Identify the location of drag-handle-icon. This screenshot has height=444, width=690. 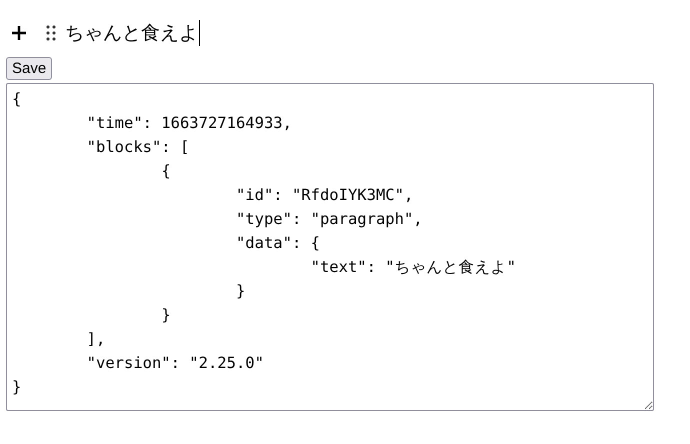
(51, 33).